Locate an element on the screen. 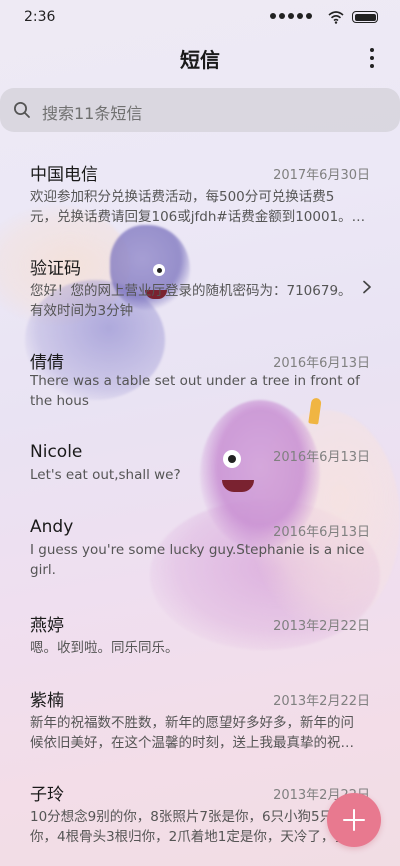 The height and width of the screenshot is (866, 400). message-preview: the hous is located at coordinates (59, 401).